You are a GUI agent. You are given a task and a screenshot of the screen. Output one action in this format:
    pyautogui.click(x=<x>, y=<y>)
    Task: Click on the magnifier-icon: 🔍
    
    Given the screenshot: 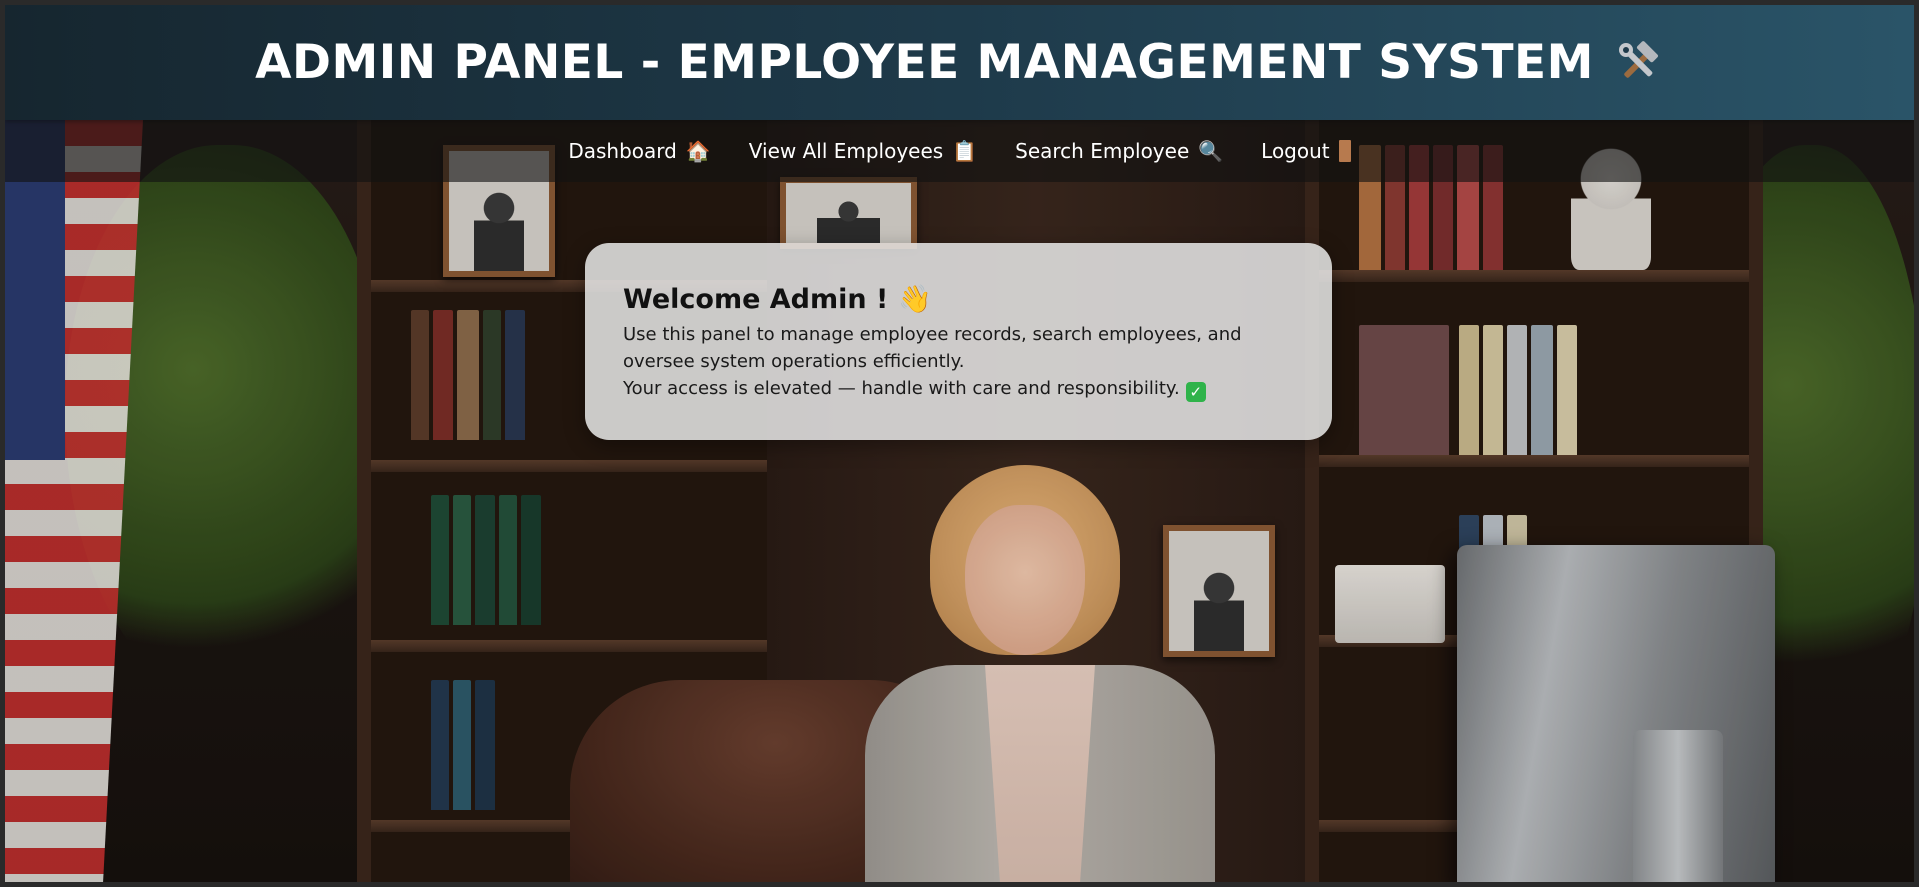 What is the action you would take?
    pyautogui.click(x=1211, y=151)
    